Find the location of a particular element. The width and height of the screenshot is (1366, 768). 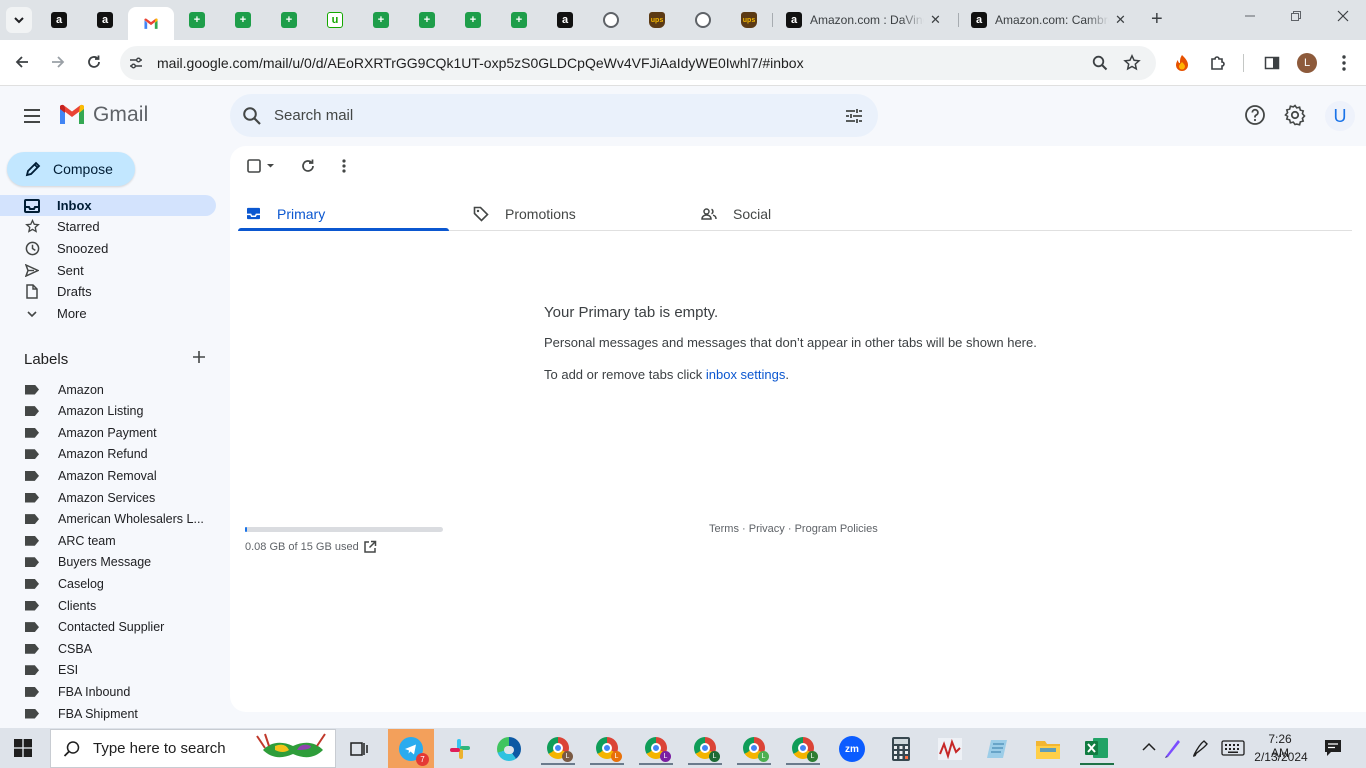

search-icon is located at coordinates (252, 116).